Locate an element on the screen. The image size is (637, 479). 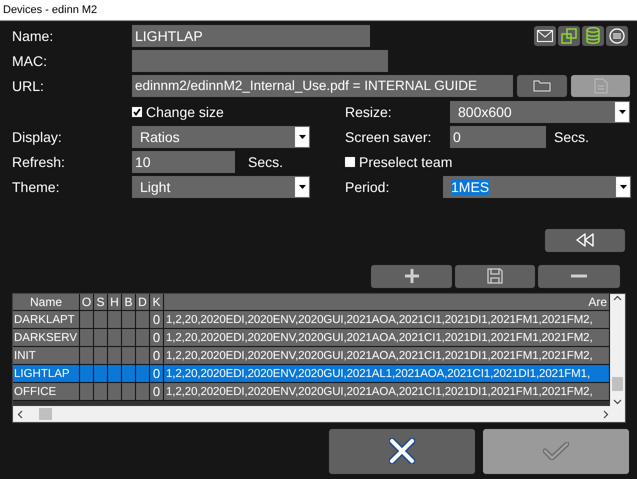
close-icon is located at coordinates (402, 451).